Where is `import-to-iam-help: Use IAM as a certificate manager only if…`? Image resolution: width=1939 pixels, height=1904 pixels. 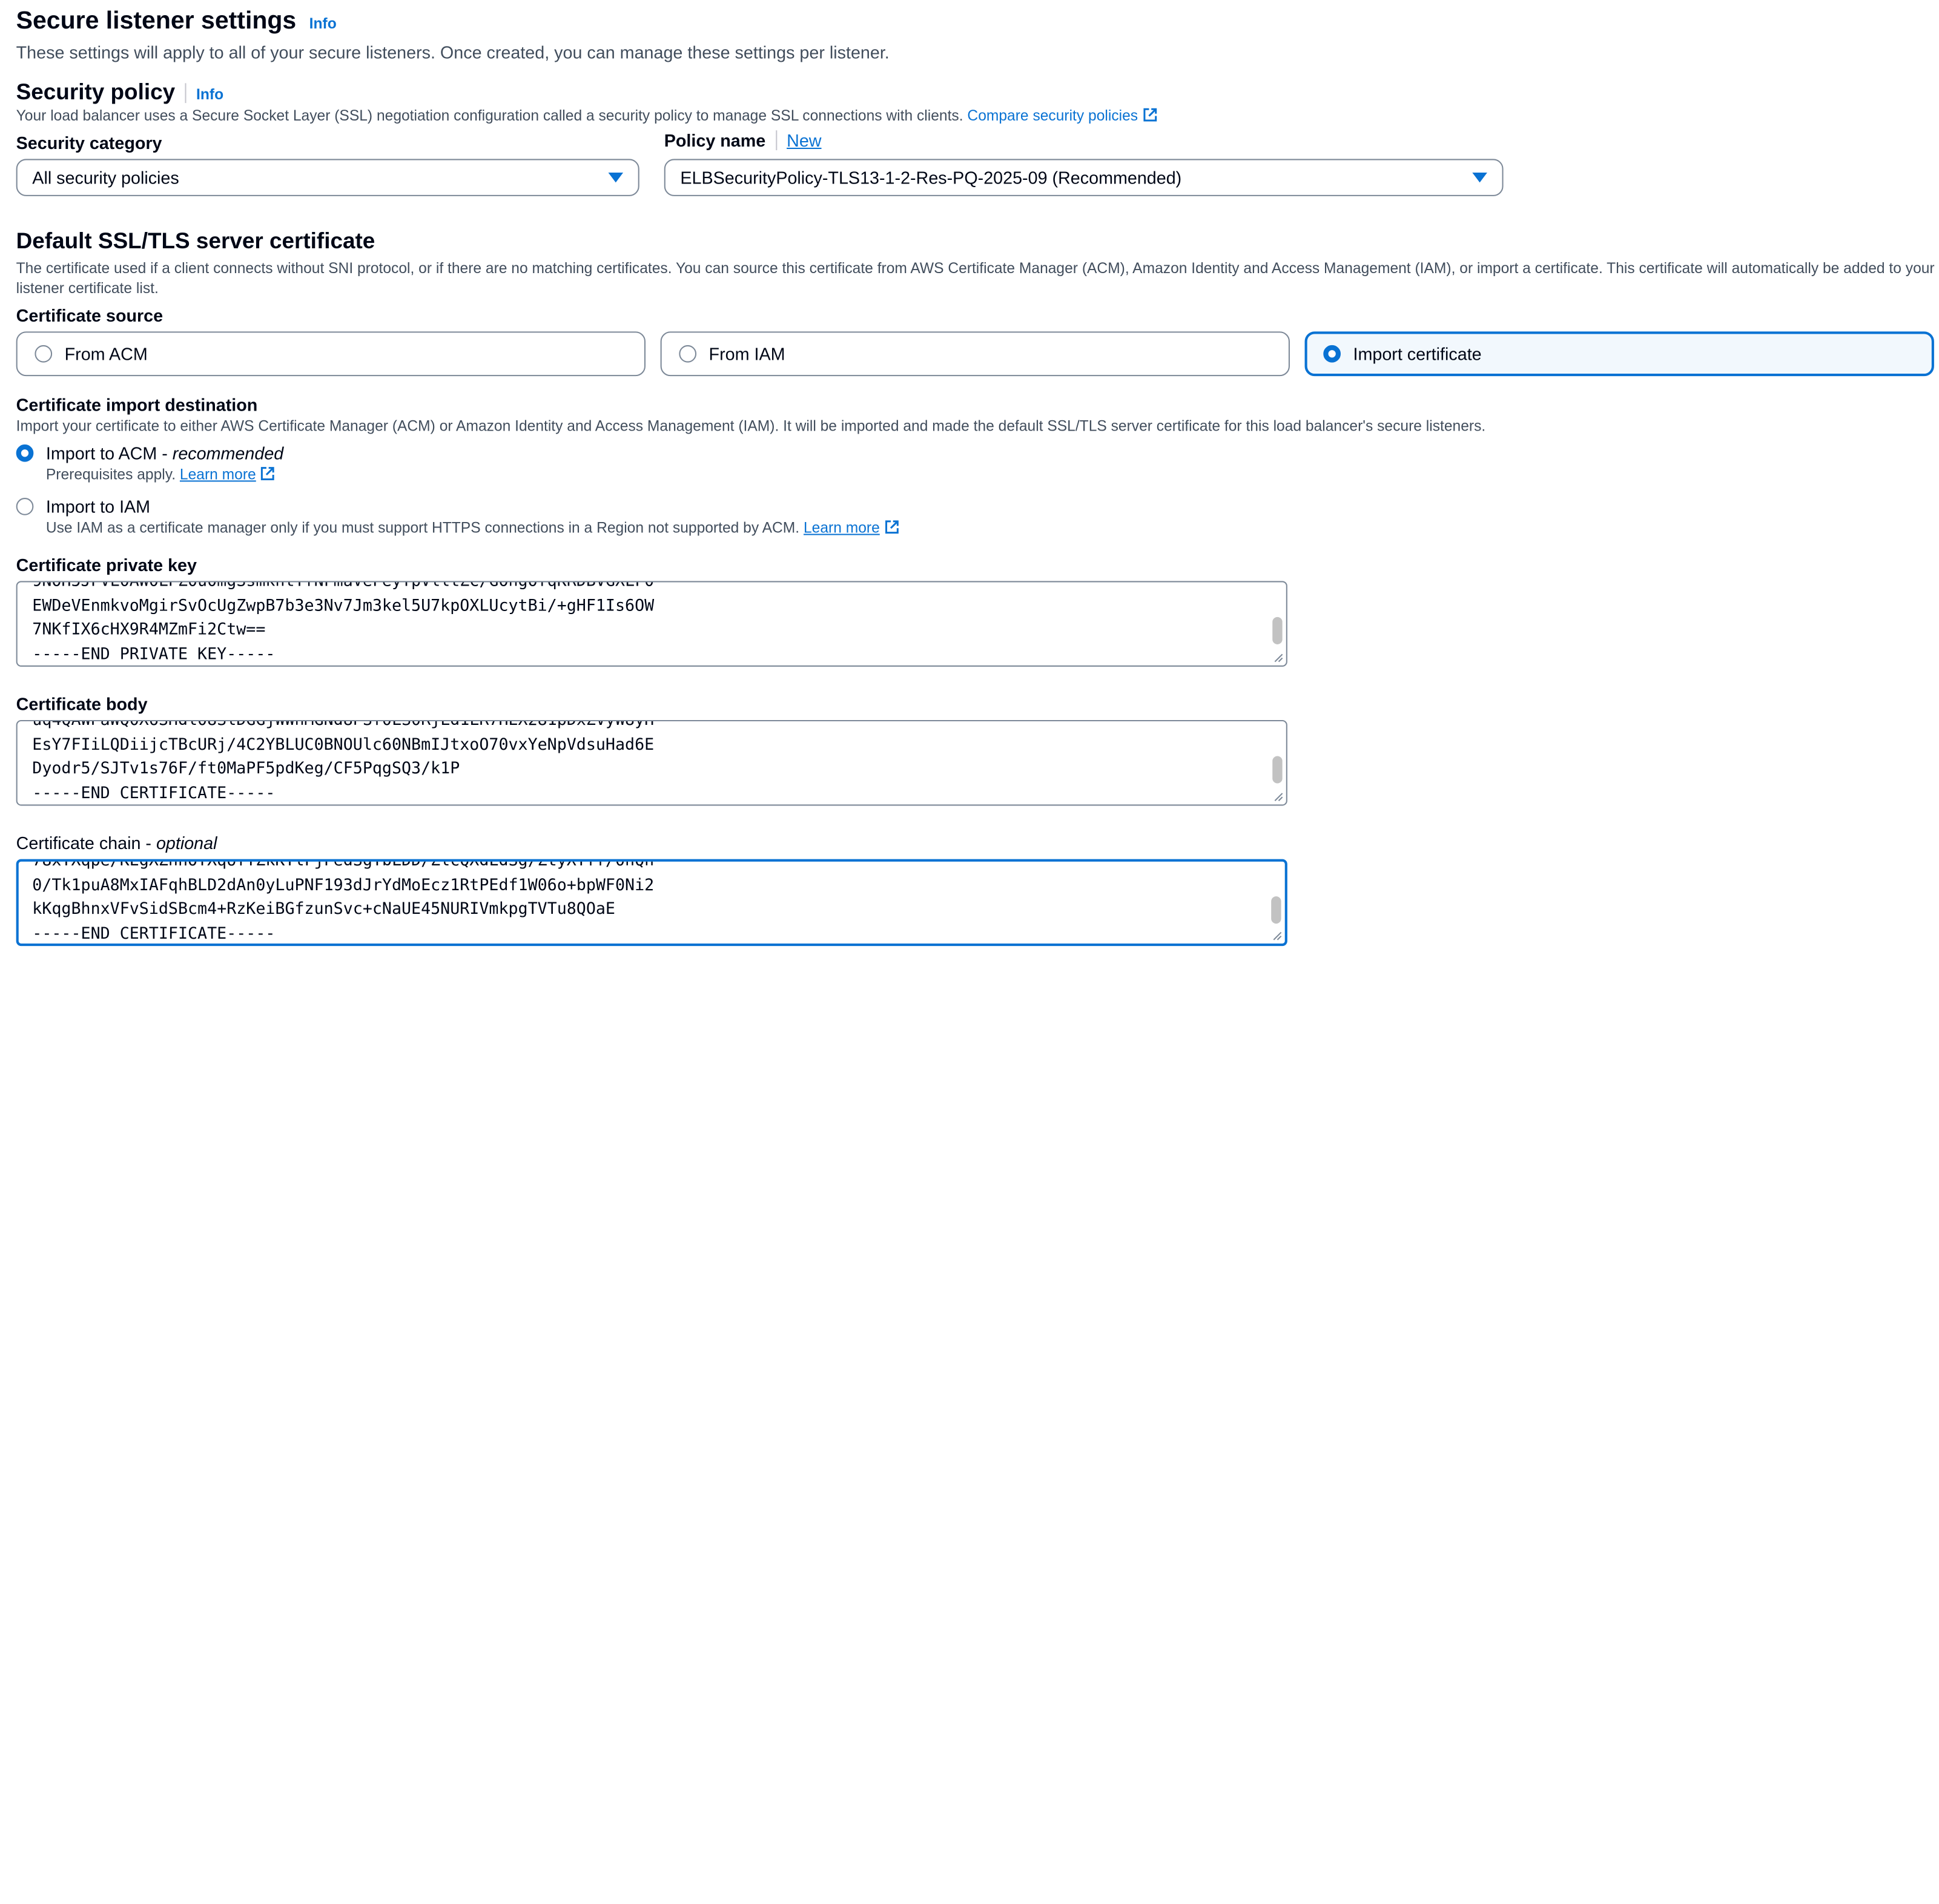 import-to-iam-help: Use IAM as a certificate manager only if… is located at coordinates (472, 528).